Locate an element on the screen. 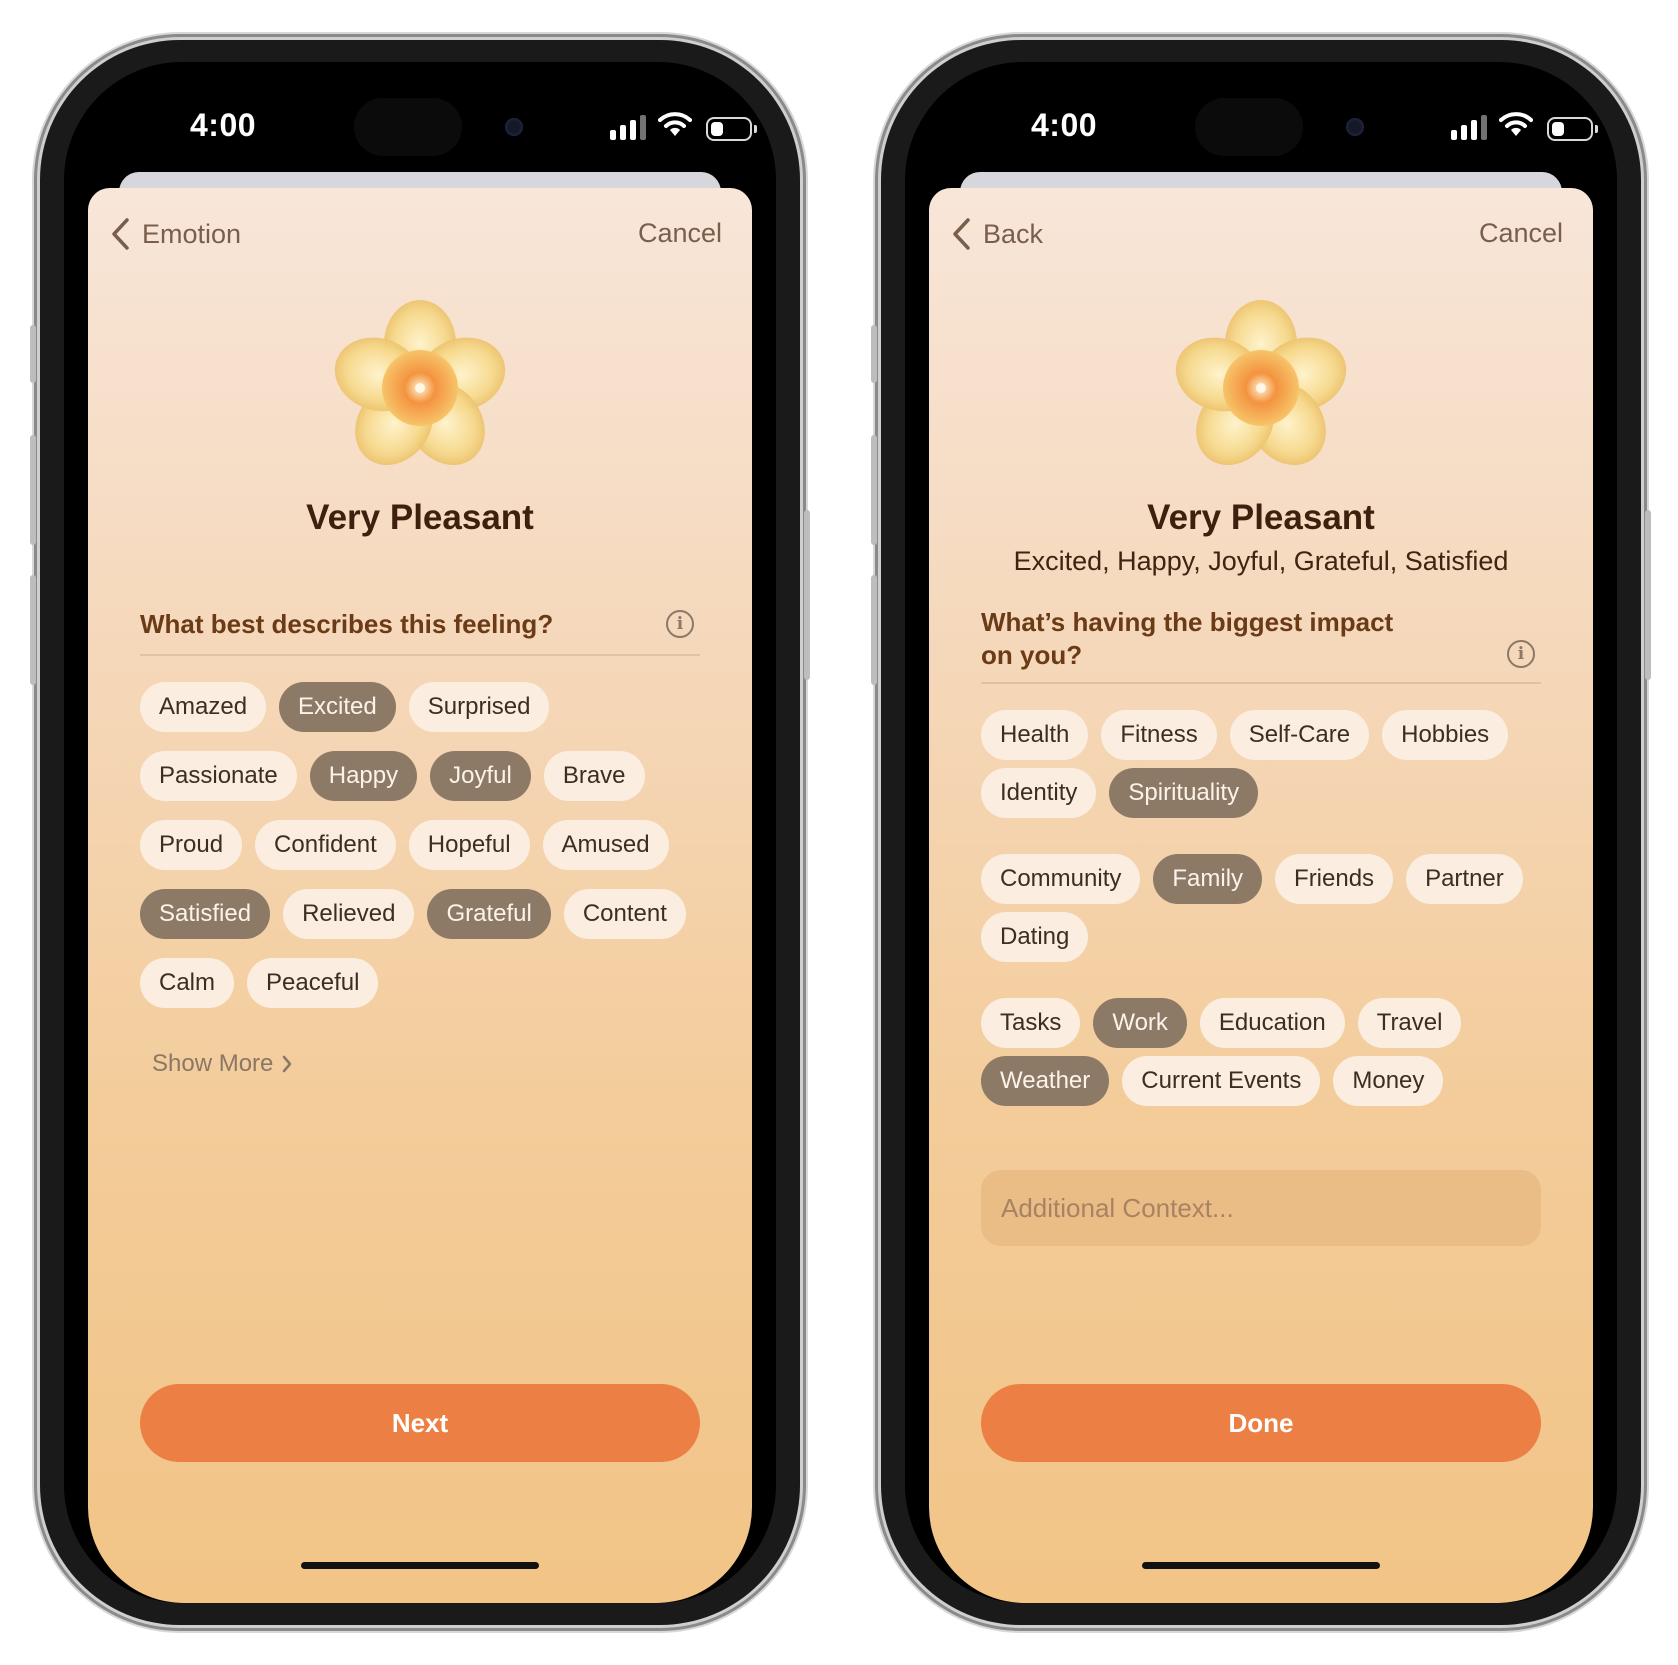  chip-tasks: Tasks is located at coordinates (1031, 1023).